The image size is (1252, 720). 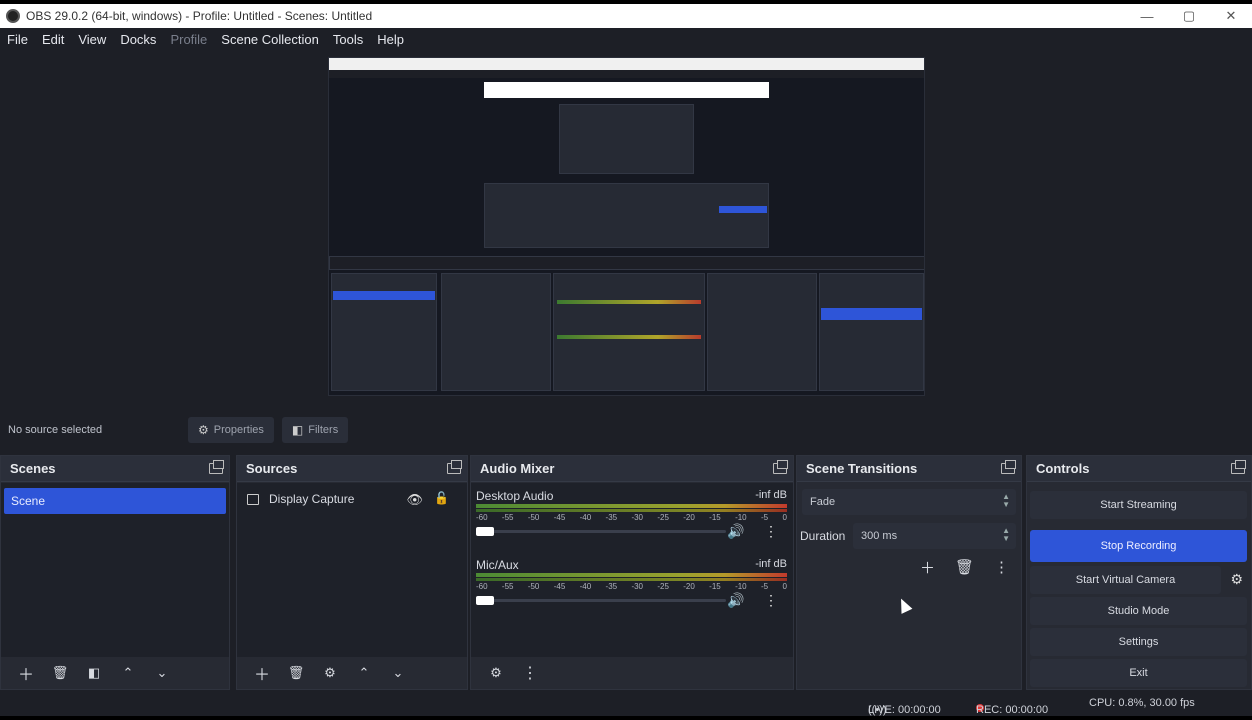 What do you see at coordinates (964, 567) in the screenshot?
I see `remove-transition-button: 🗑` at bounding box center [964, 567].